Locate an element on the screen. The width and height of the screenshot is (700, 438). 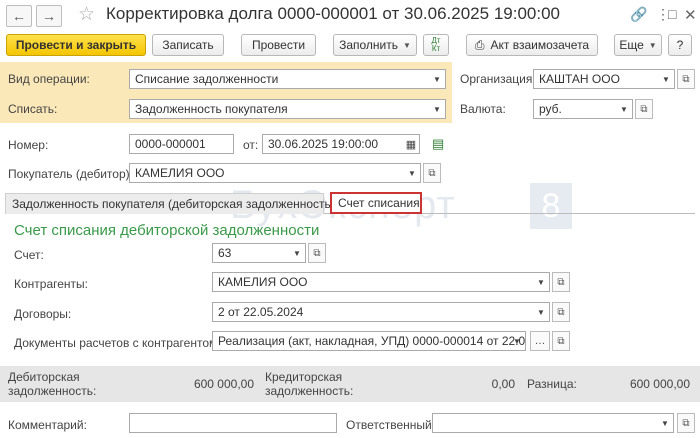
currency-open-button: ⧉ is located at coordinates (644, 109).